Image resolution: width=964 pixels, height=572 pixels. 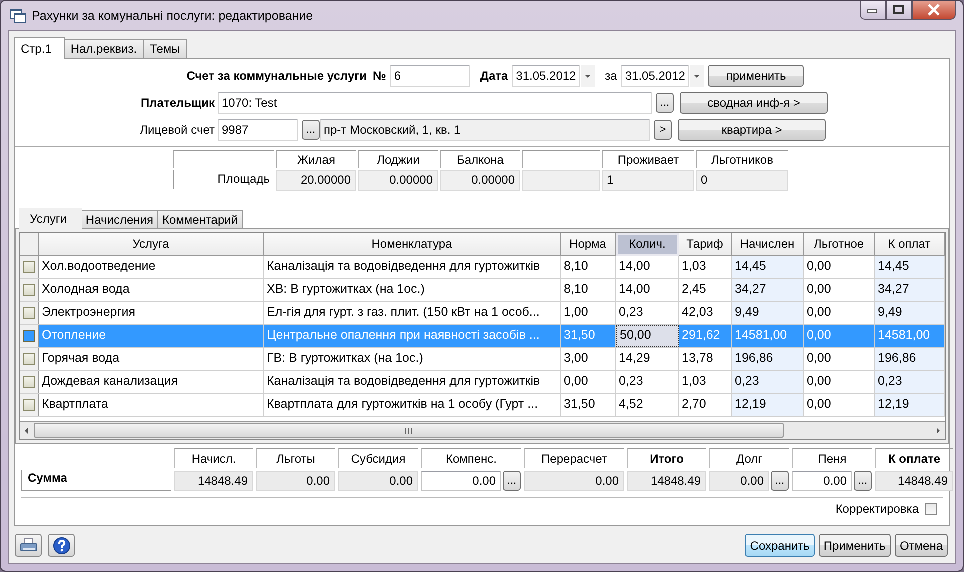 I want to click on table-cell: 0,00, so click(x=588, y=382).